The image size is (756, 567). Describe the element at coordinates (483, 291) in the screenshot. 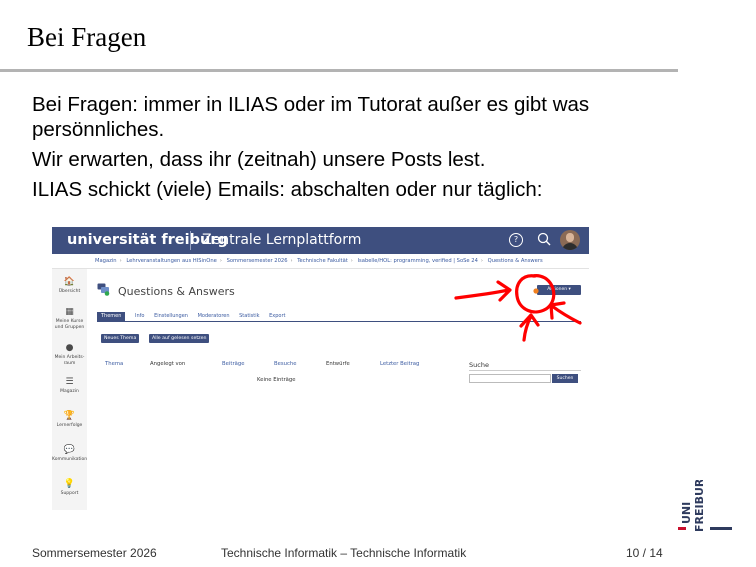

I see `annotation-arrow-left` at that location.